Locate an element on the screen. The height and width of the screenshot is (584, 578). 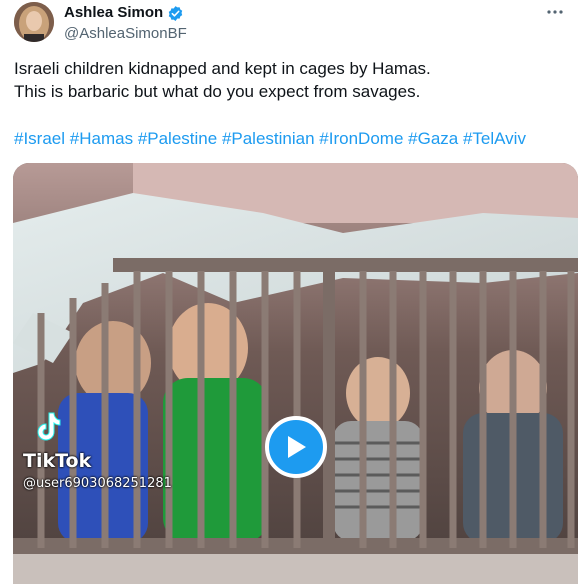
hashtag-israel: #Israel is located at coordinates (39, 138).